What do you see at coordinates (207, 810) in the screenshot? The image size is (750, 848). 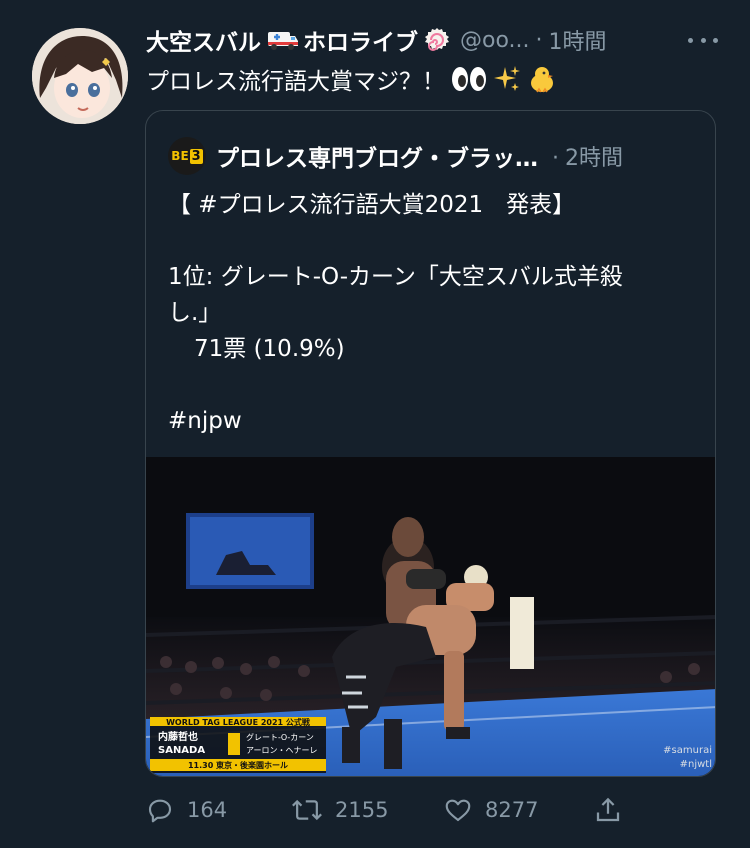 I see `reply-count: 164` at bounding box center [207, 810].